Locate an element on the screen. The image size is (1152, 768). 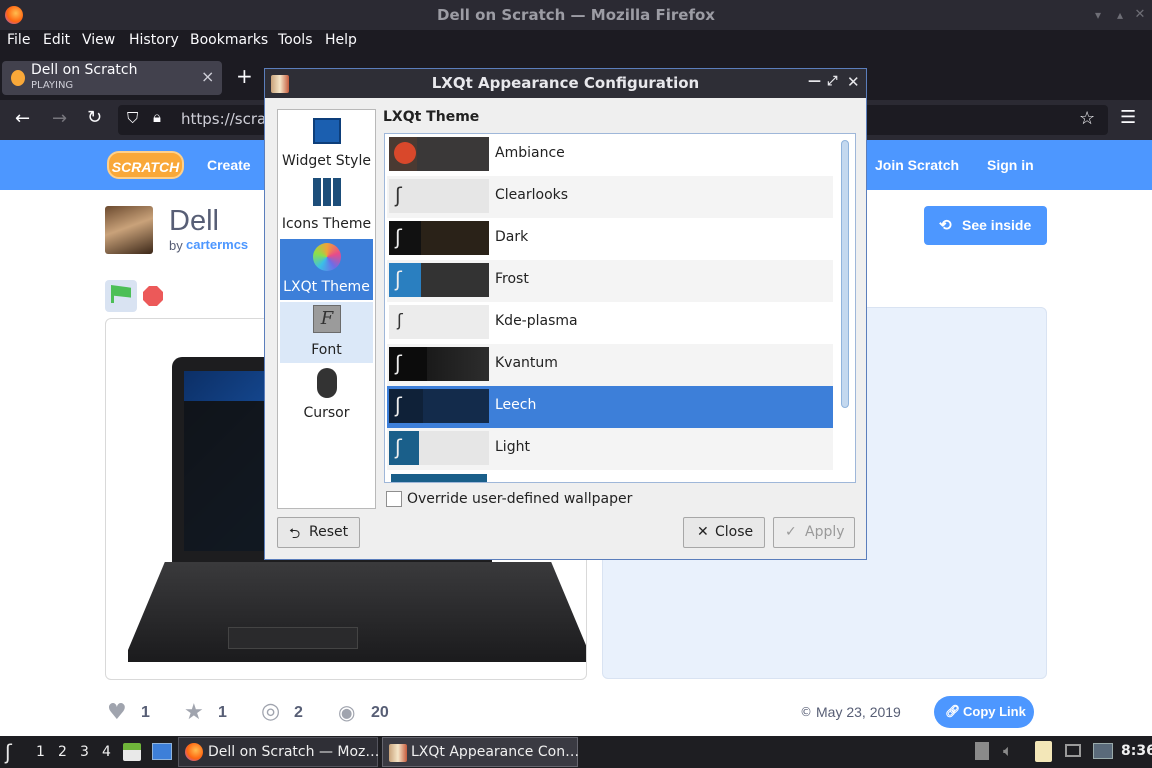
sidebar-label: LXQt Theme is located at coordinates (326, 287).